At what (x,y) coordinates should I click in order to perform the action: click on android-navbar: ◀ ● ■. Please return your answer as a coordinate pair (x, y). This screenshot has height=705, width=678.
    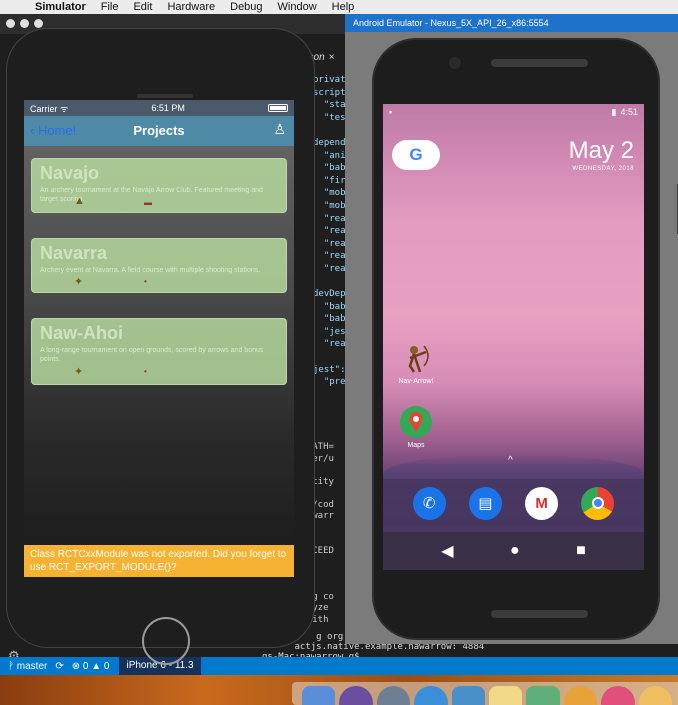
    Looking at the image, I should click on (513, 551).